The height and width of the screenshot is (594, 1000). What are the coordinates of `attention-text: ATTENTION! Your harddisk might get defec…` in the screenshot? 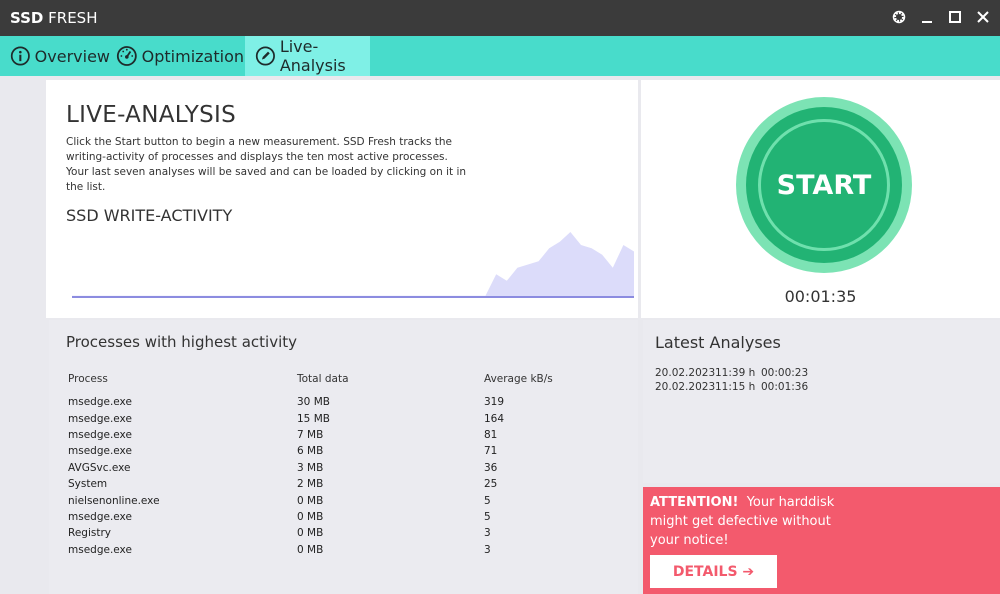 It's located at (750, 521).